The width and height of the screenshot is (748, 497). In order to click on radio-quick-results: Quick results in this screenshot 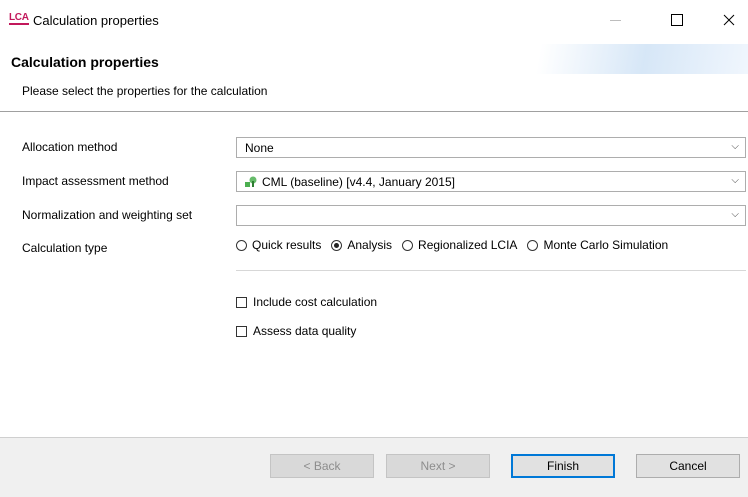, I will do `click(278, 245)`.